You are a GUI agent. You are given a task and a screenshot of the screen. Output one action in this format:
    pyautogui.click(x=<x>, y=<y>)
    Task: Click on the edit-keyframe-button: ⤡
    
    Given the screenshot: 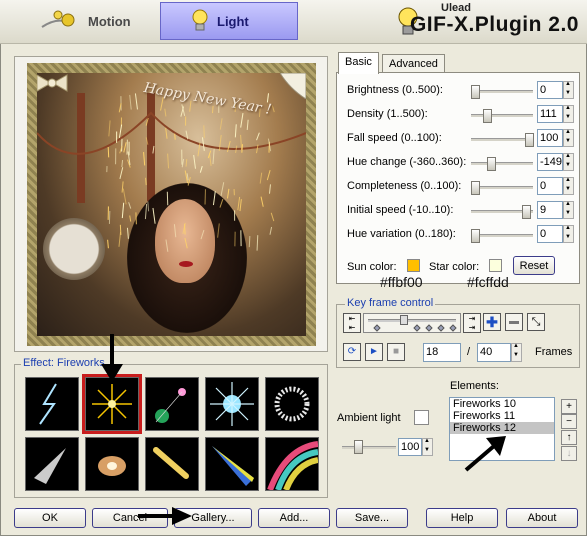 What is the action you would take?
    pyautogui.click(x=536, y=322)
    